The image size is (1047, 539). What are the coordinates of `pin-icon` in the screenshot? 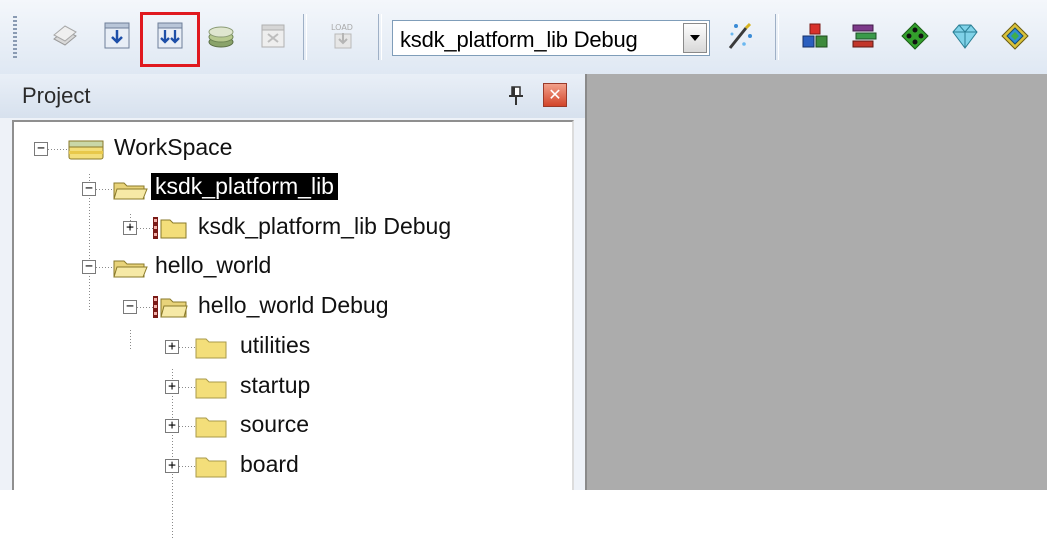 It's located at (516, 96).